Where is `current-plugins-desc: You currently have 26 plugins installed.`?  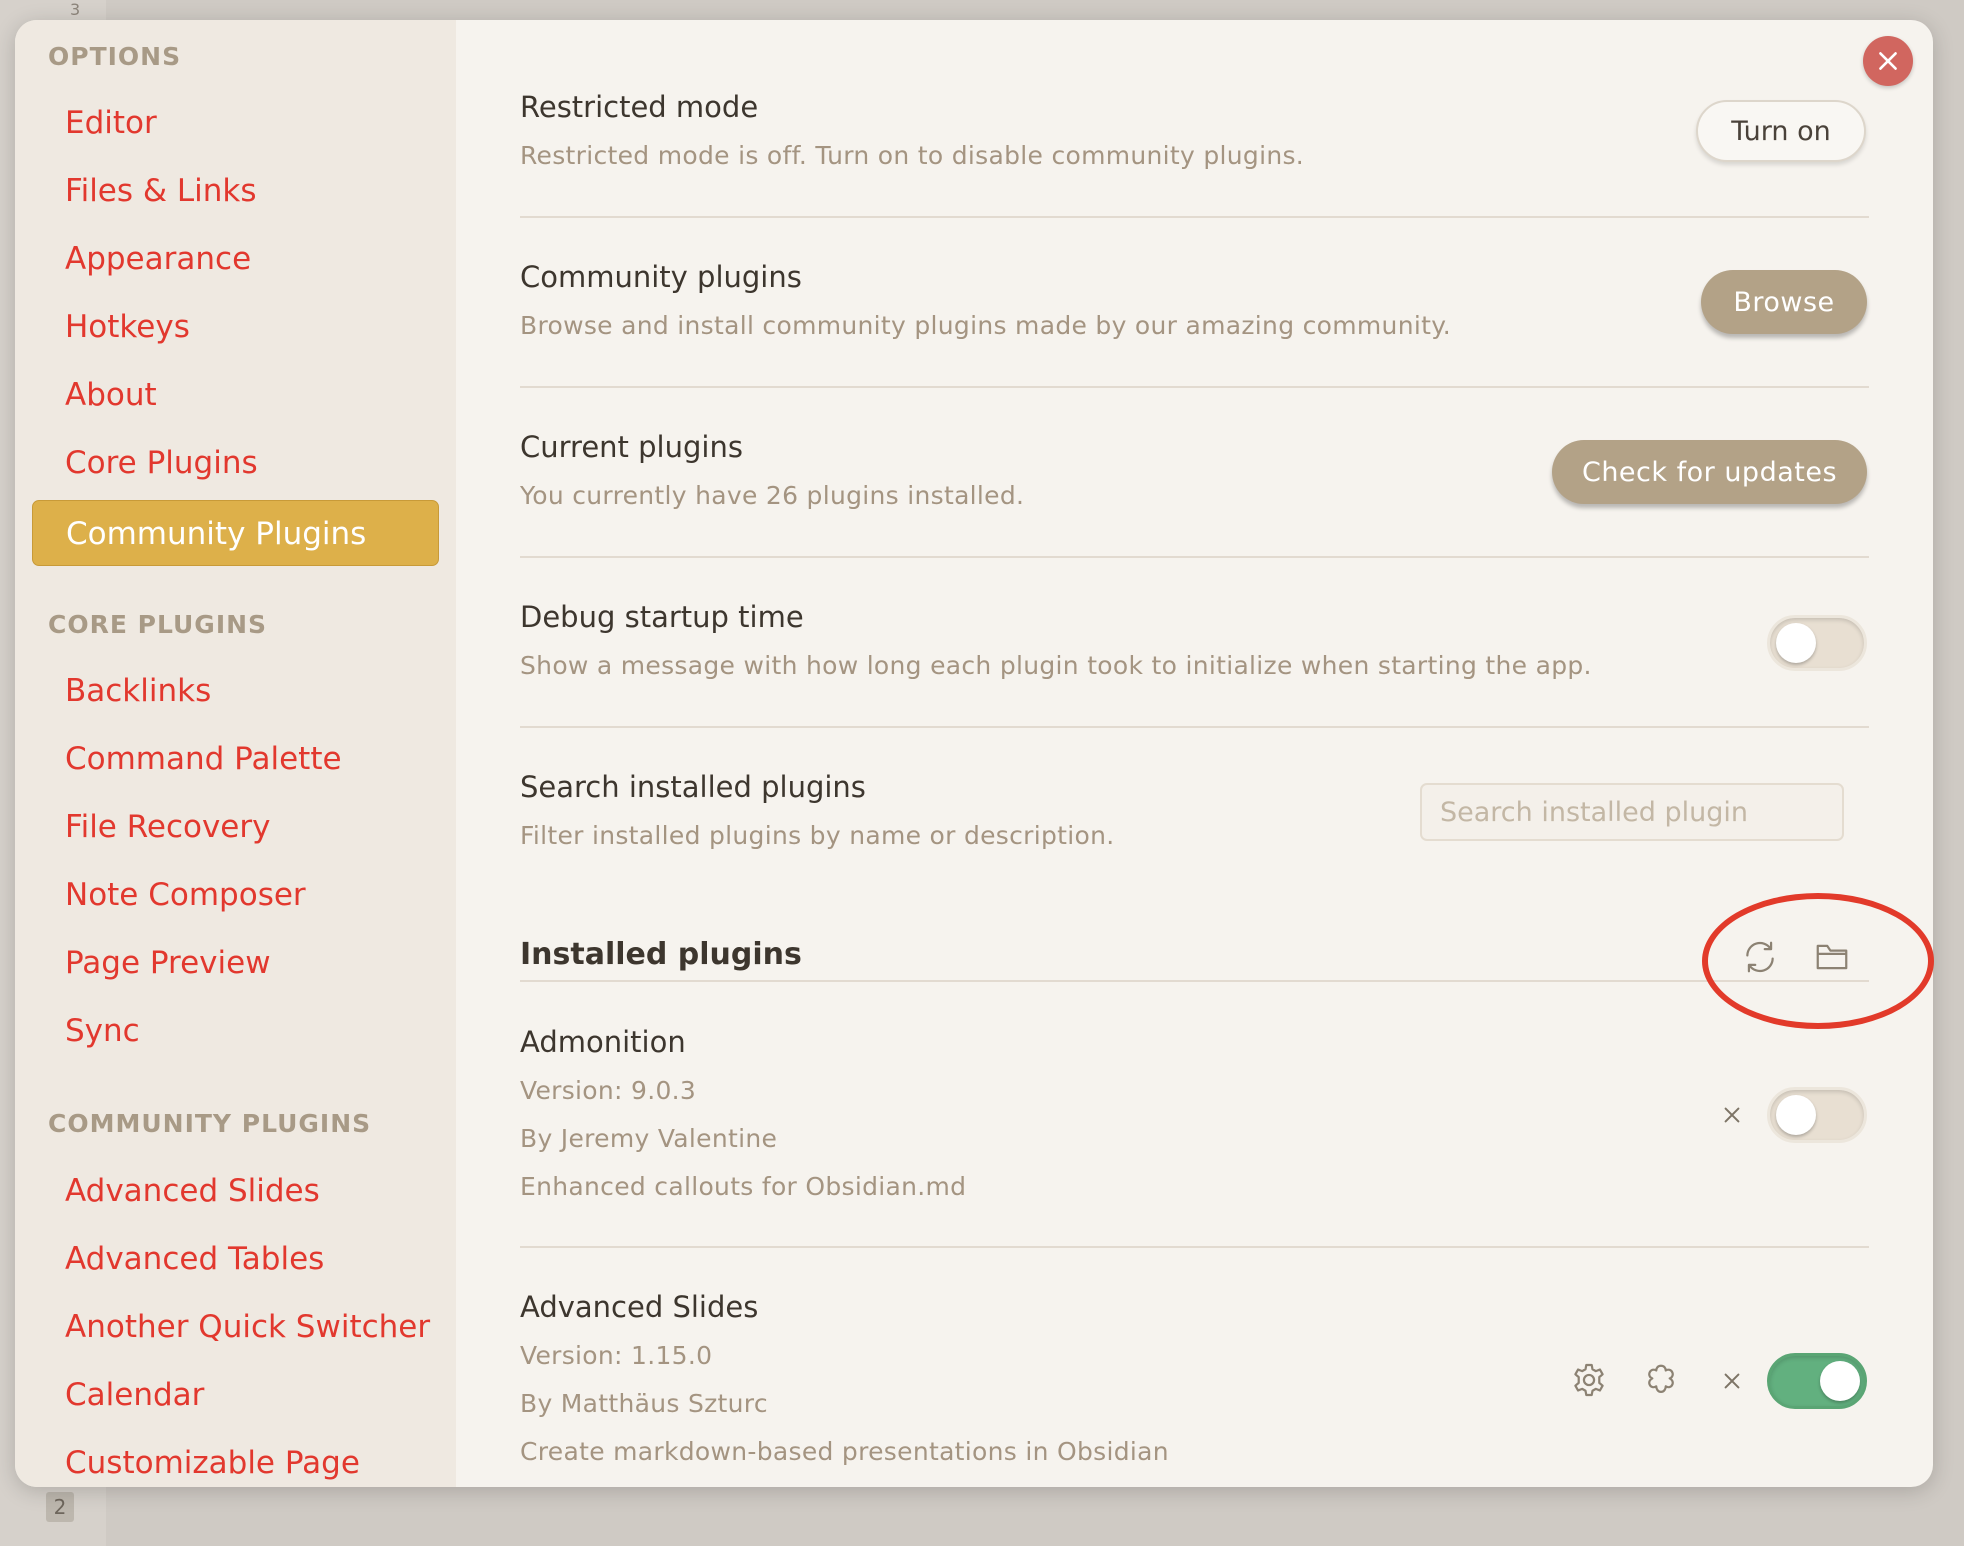
current-plugins-desc: You currently have 26 plugins installed. is located at coordinates (772, 495).